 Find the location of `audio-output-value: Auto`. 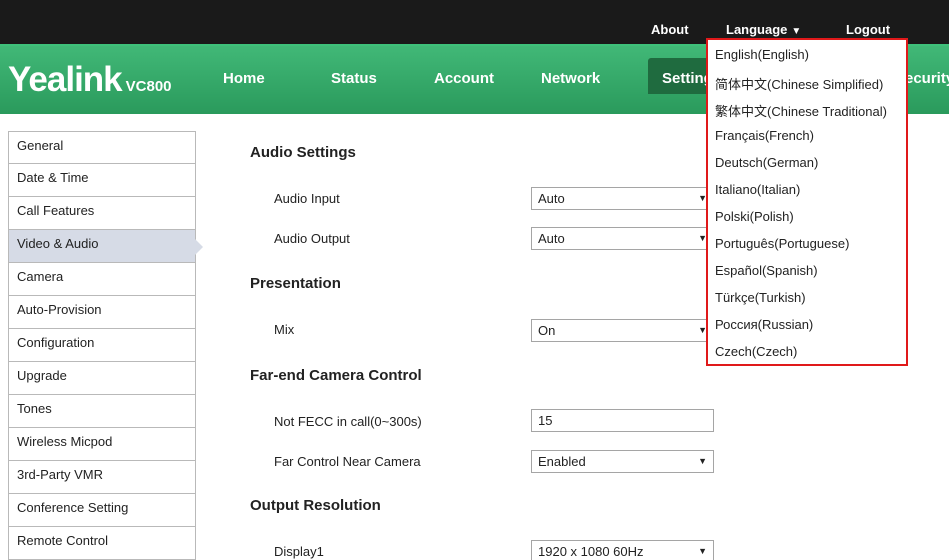

audio-output-value: Auto is located at coordinates (551, 238).